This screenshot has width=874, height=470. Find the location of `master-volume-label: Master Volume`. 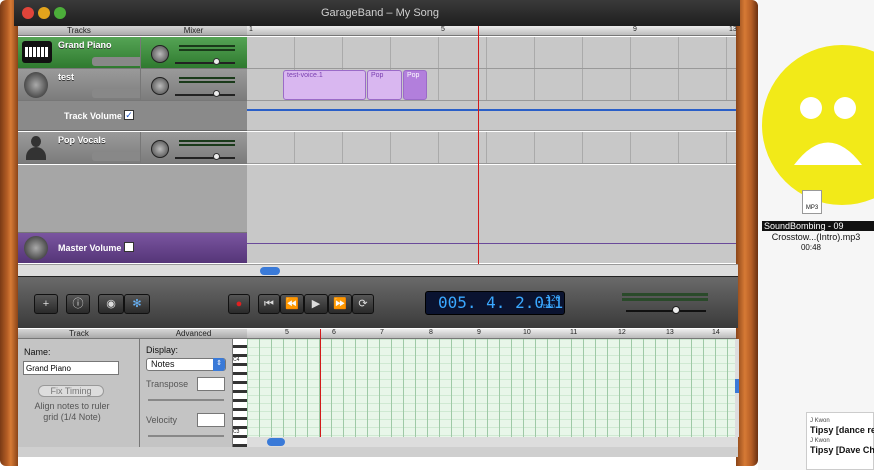

master-volume-label: Master Volume is located at coordinates (90, 248).